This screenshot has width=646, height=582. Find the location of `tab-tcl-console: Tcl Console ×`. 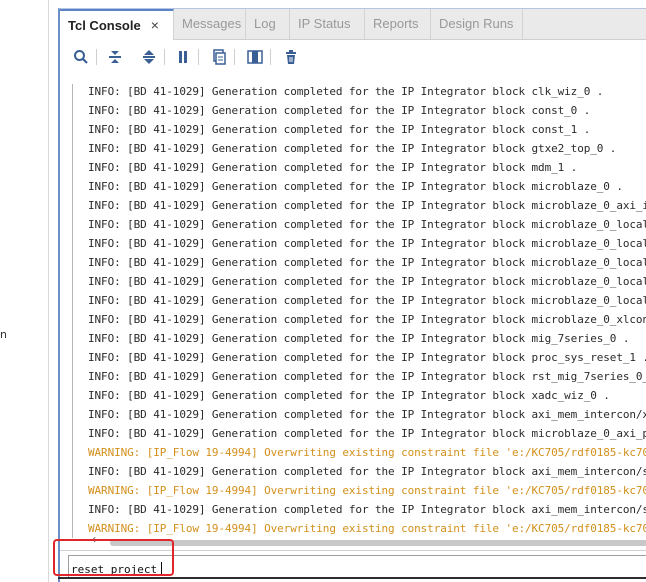

tab-tcl-console: Tcl Console × is located at coordinates (117, 24).